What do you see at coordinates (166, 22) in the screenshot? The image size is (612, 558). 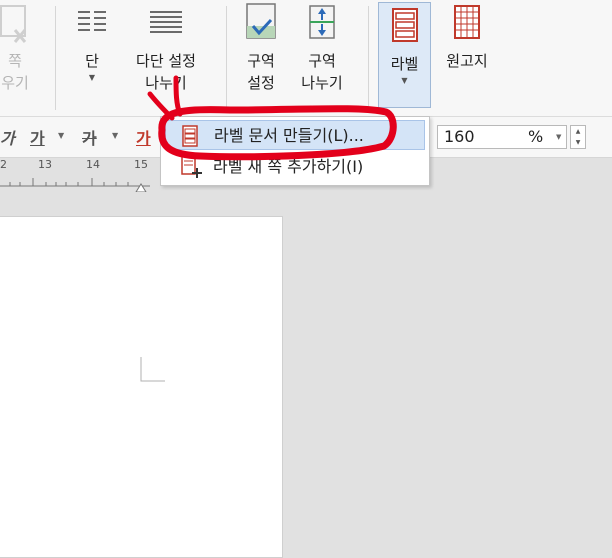 I see `multi-column-icon` at bounding box center [166, 22].